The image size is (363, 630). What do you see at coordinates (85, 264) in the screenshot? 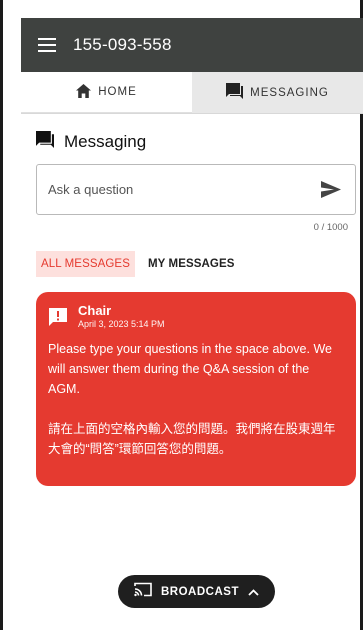
I see `filter-all-messages: ALL MESSAGES` at bounding box center [85, 264].